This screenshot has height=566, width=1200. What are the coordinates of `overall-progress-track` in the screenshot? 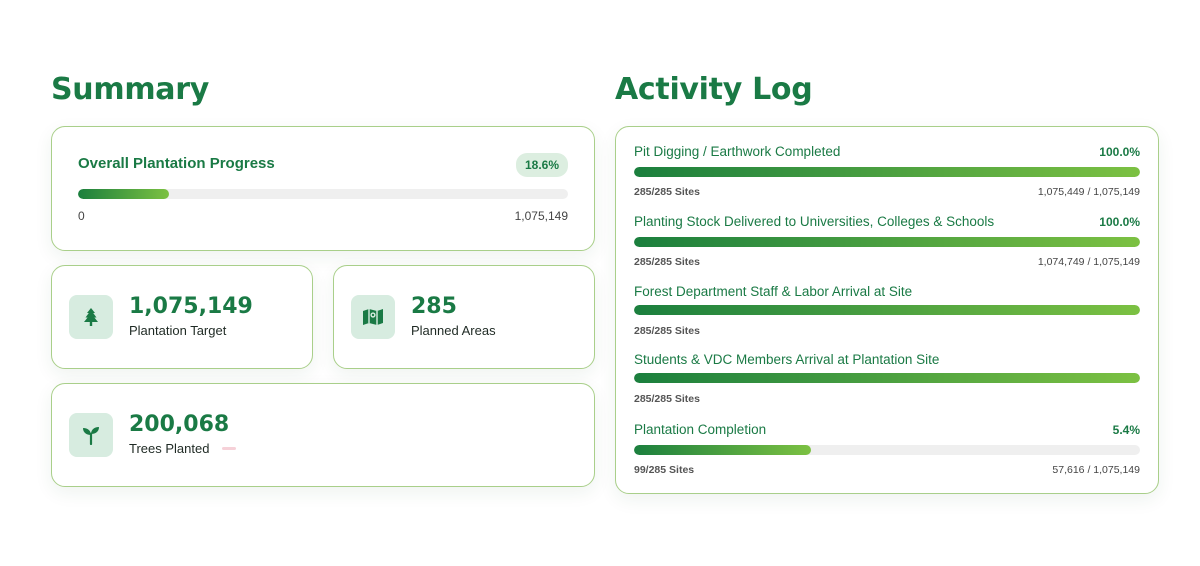 It's located at (323, 194).